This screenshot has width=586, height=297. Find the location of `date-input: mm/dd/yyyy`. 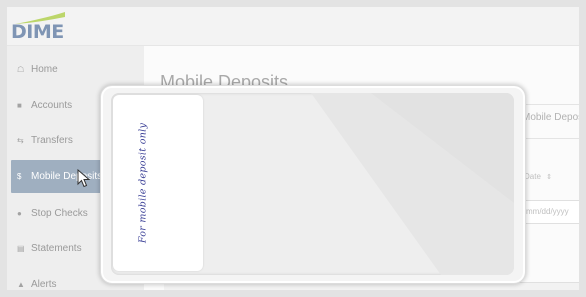

date-input: mm/dd/yyyy is located at coordinates (550, 212).